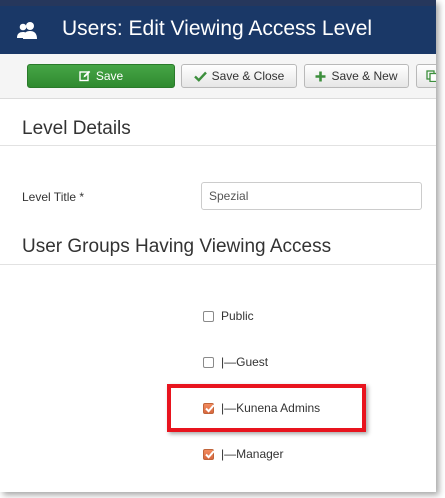 This screenshot has width=445, height=498. What do you see at coordinates (27, 30) in the screenshot?
I see `users-icon` at bounding box center [27, 30].